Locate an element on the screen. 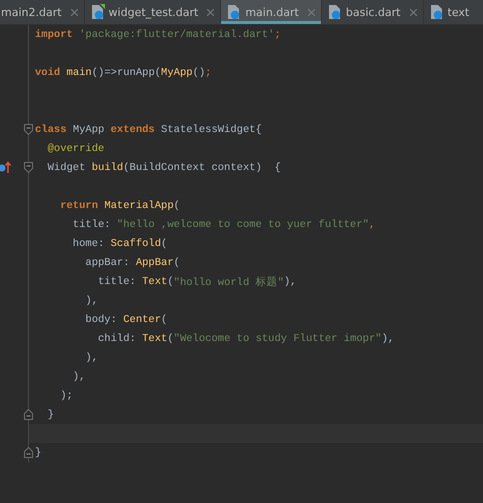 The image size is (483, 503). code-line: class MyApp extends StatelessWidget{ is located at coordinates (148, 130).